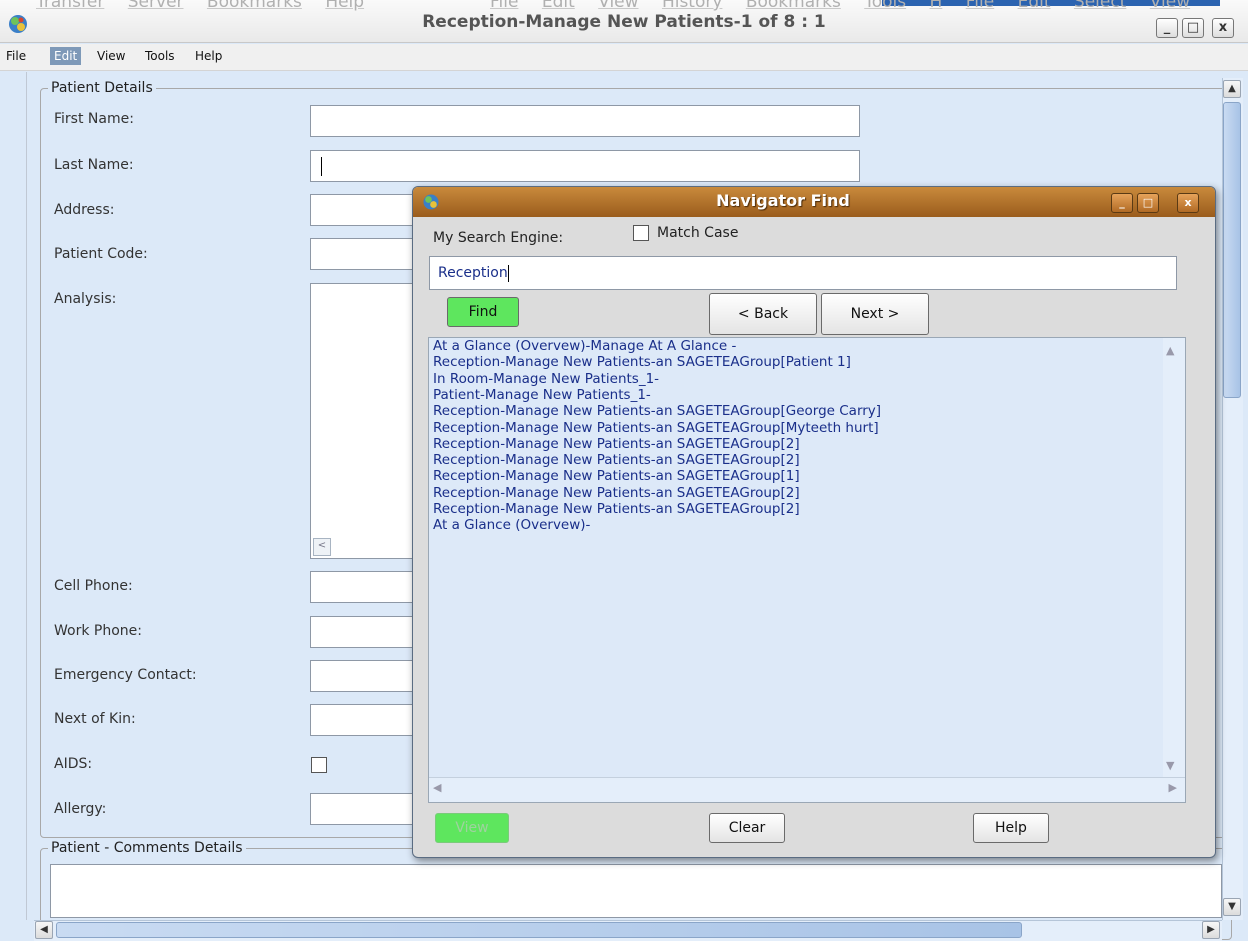 The height and width of the screenshot is (941, 1248). Describe the element at coordinates (885, 6) in the screenshot. I see `ghost-menu-item: Tools` at that location.